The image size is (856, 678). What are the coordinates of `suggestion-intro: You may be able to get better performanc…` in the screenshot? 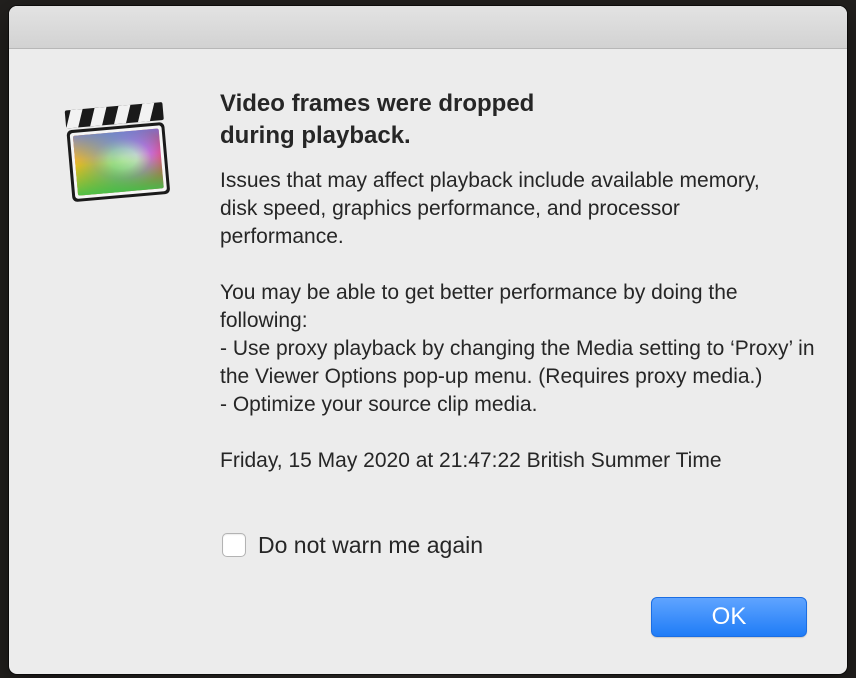 It's located at (479, 306).